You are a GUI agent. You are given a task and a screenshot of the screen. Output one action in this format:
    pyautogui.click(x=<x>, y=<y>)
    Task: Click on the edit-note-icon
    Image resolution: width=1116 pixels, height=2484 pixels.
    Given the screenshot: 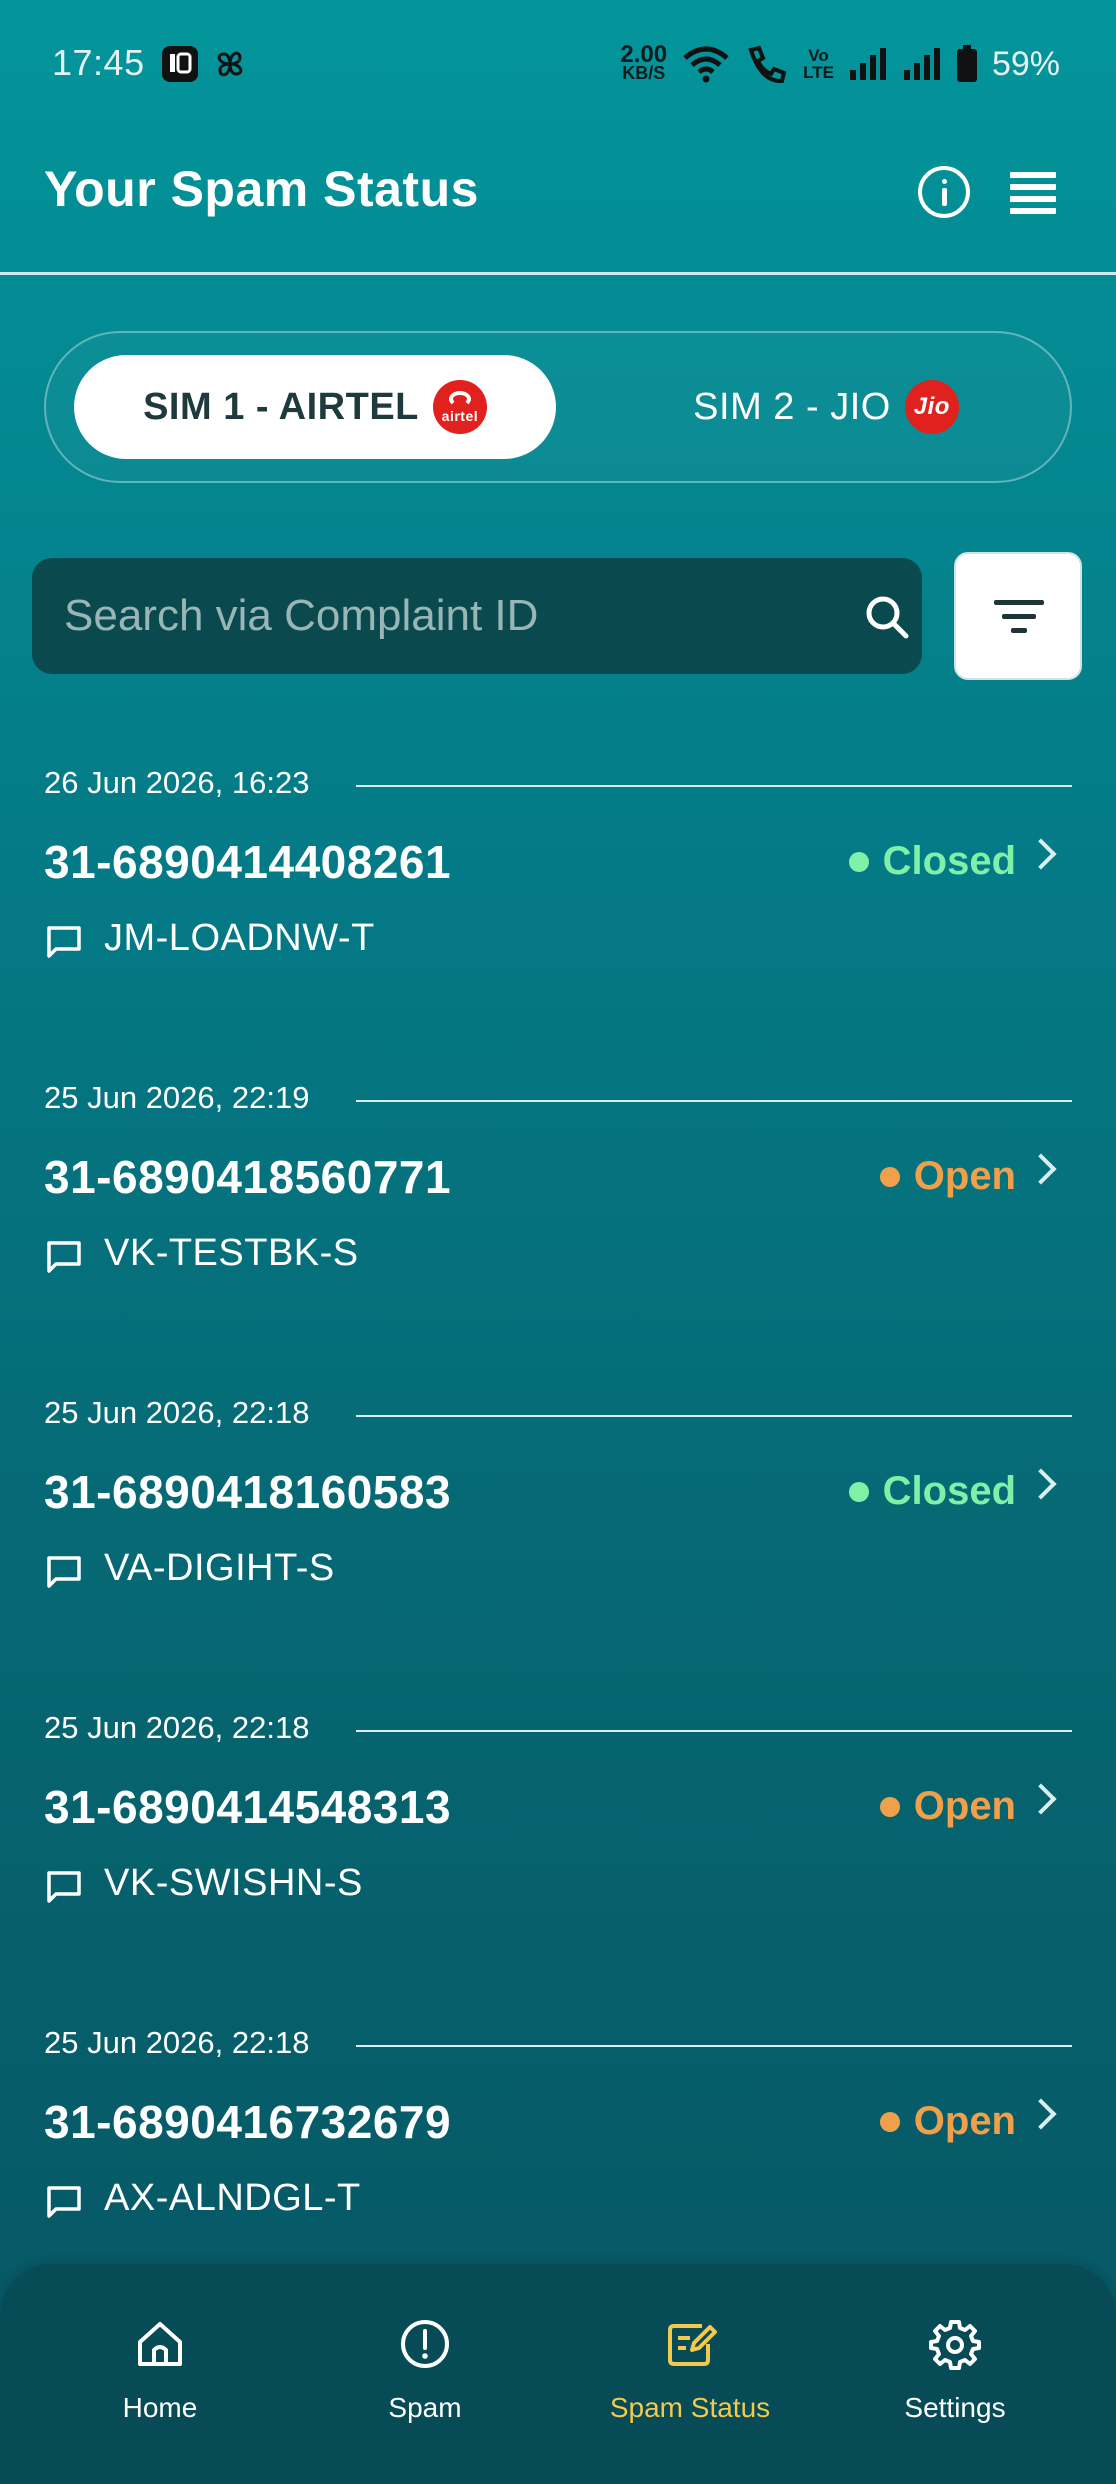 What is the action you would take?
    pyautogui.click(x=692, y=2345)
    